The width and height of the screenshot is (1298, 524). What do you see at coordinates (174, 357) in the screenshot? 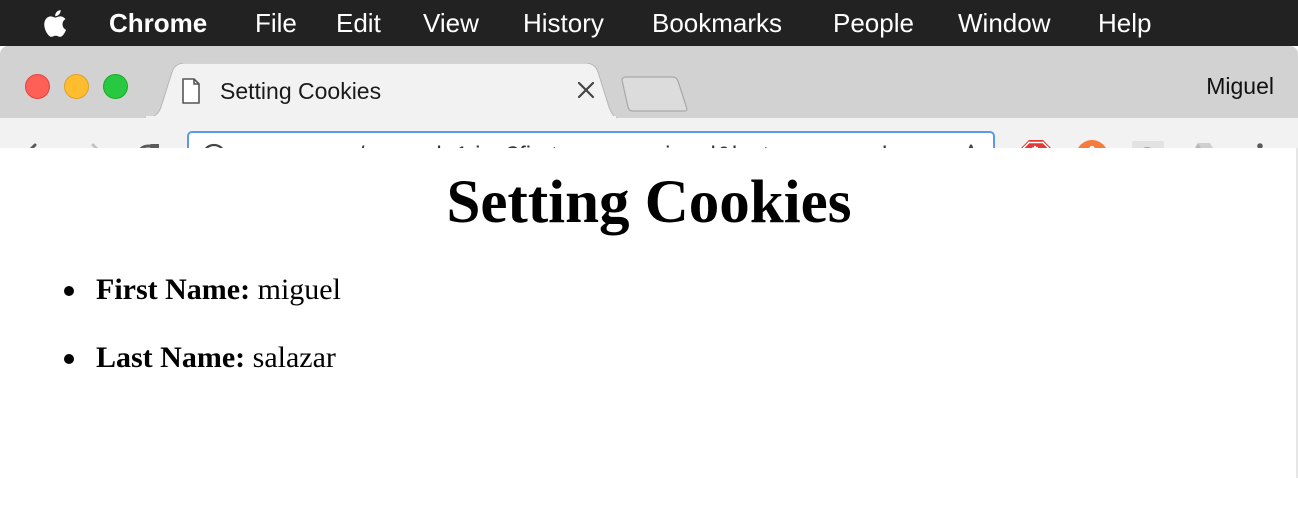
I see `last-name-label: Last Name:` at bounding box center [174, 357].